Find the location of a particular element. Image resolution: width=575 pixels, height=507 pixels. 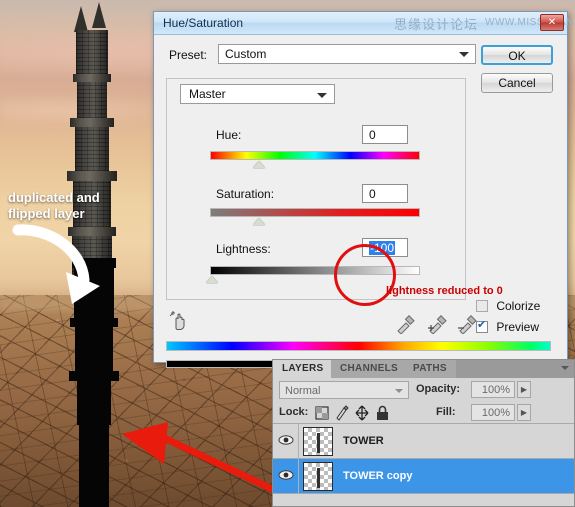

hue-slider-thumb is located at coordinates (259, 164).